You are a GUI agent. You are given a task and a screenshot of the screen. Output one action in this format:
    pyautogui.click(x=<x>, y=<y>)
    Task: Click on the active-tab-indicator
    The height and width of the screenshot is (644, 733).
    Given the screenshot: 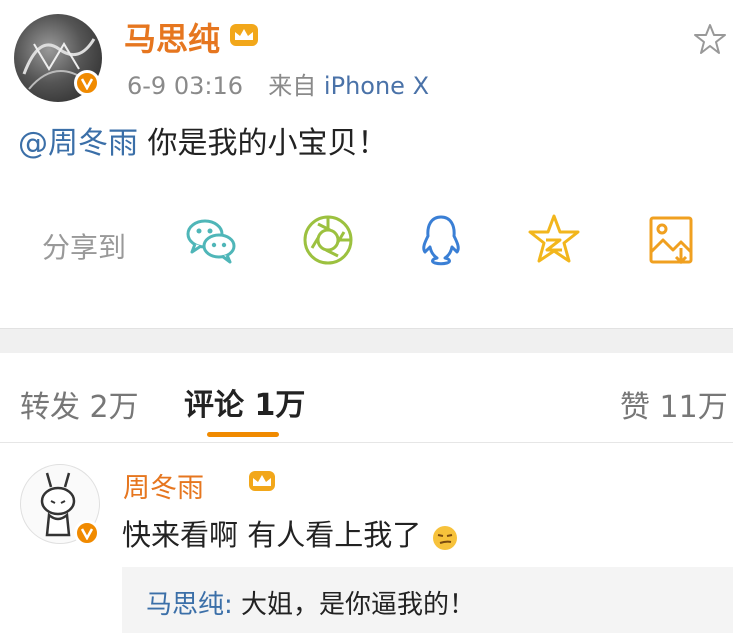 What is the action you would take?
    pyautogui.click(x=243, y=434)
    